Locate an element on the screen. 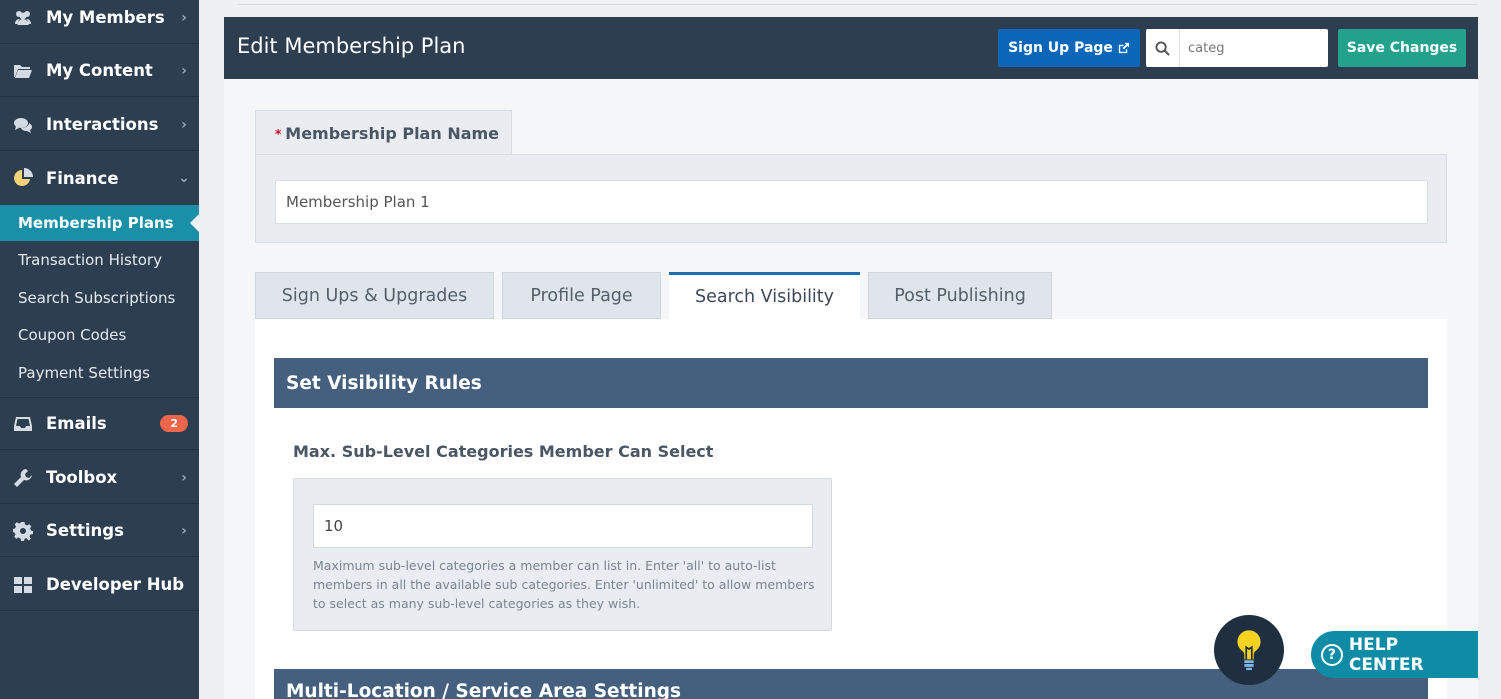 Image resolution: width=1501 pixels, height=699 pixels. external-link-icon is located at coordinates (1123, 48).